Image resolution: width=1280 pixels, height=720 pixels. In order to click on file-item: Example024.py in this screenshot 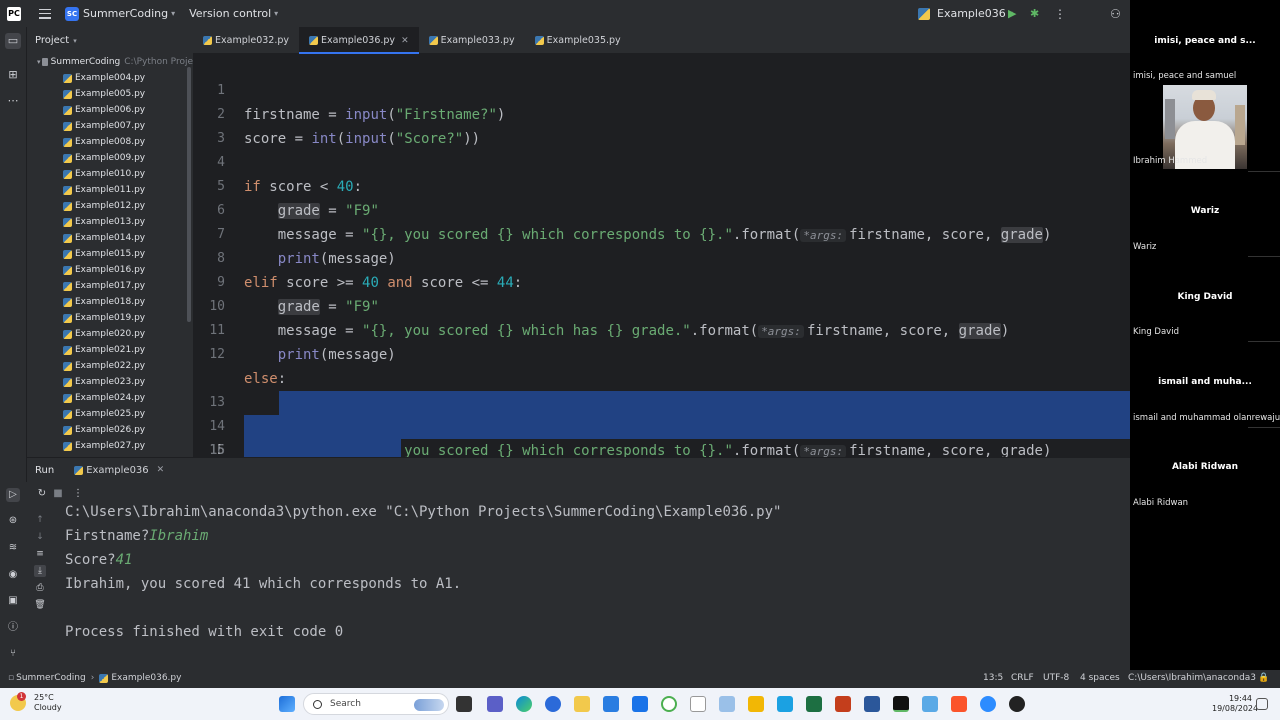, I will do `click(110, 398)`.